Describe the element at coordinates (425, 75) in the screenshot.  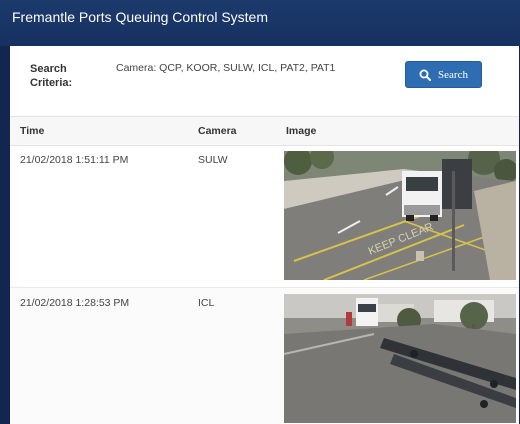
I see `search-icon` at that location.